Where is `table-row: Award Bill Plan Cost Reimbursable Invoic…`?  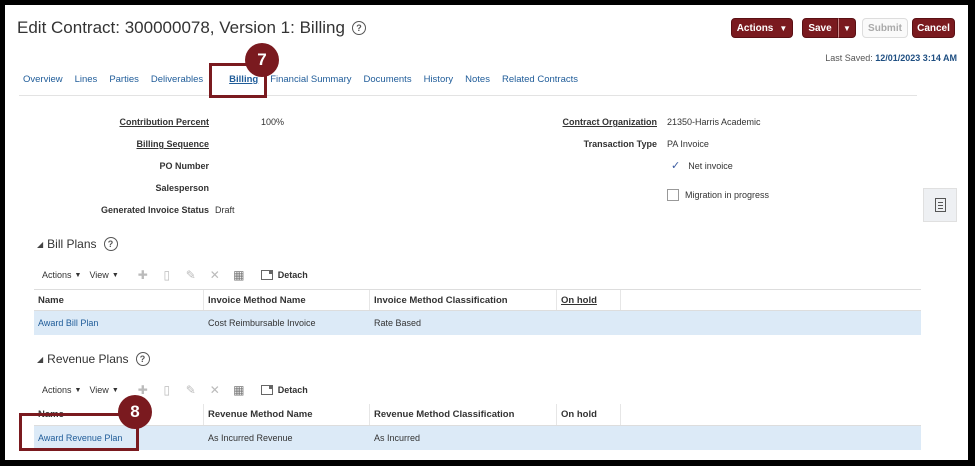
table-row: Award Bill Plan Cost Reimbursable Invoic… is located at coordinates (477, 323).